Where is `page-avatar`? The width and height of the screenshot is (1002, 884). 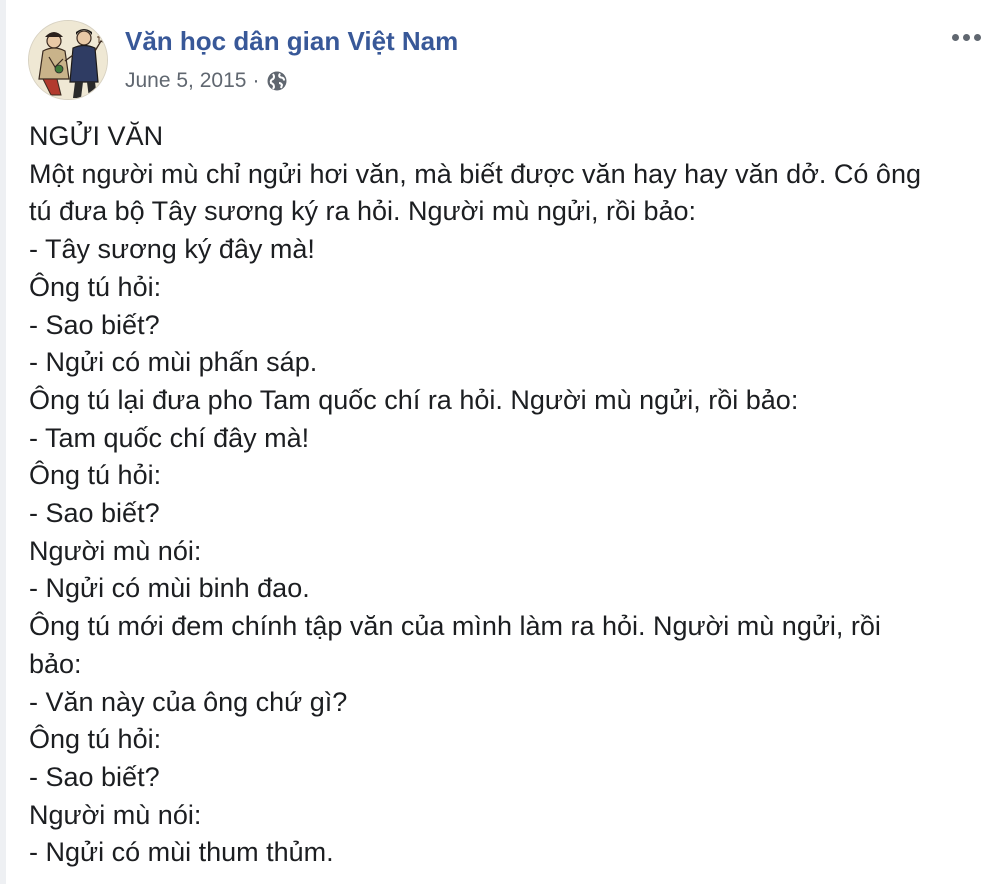 page-avatar is located at coordinates (68, 60).